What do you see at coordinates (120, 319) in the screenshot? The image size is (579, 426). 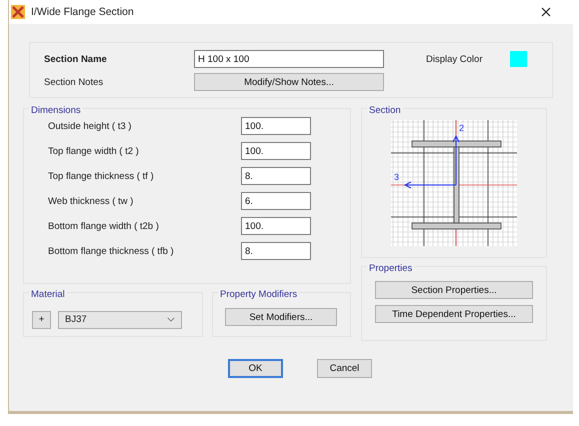 I see `material-dropdown: BJ37` at bounding box center [120, 319].